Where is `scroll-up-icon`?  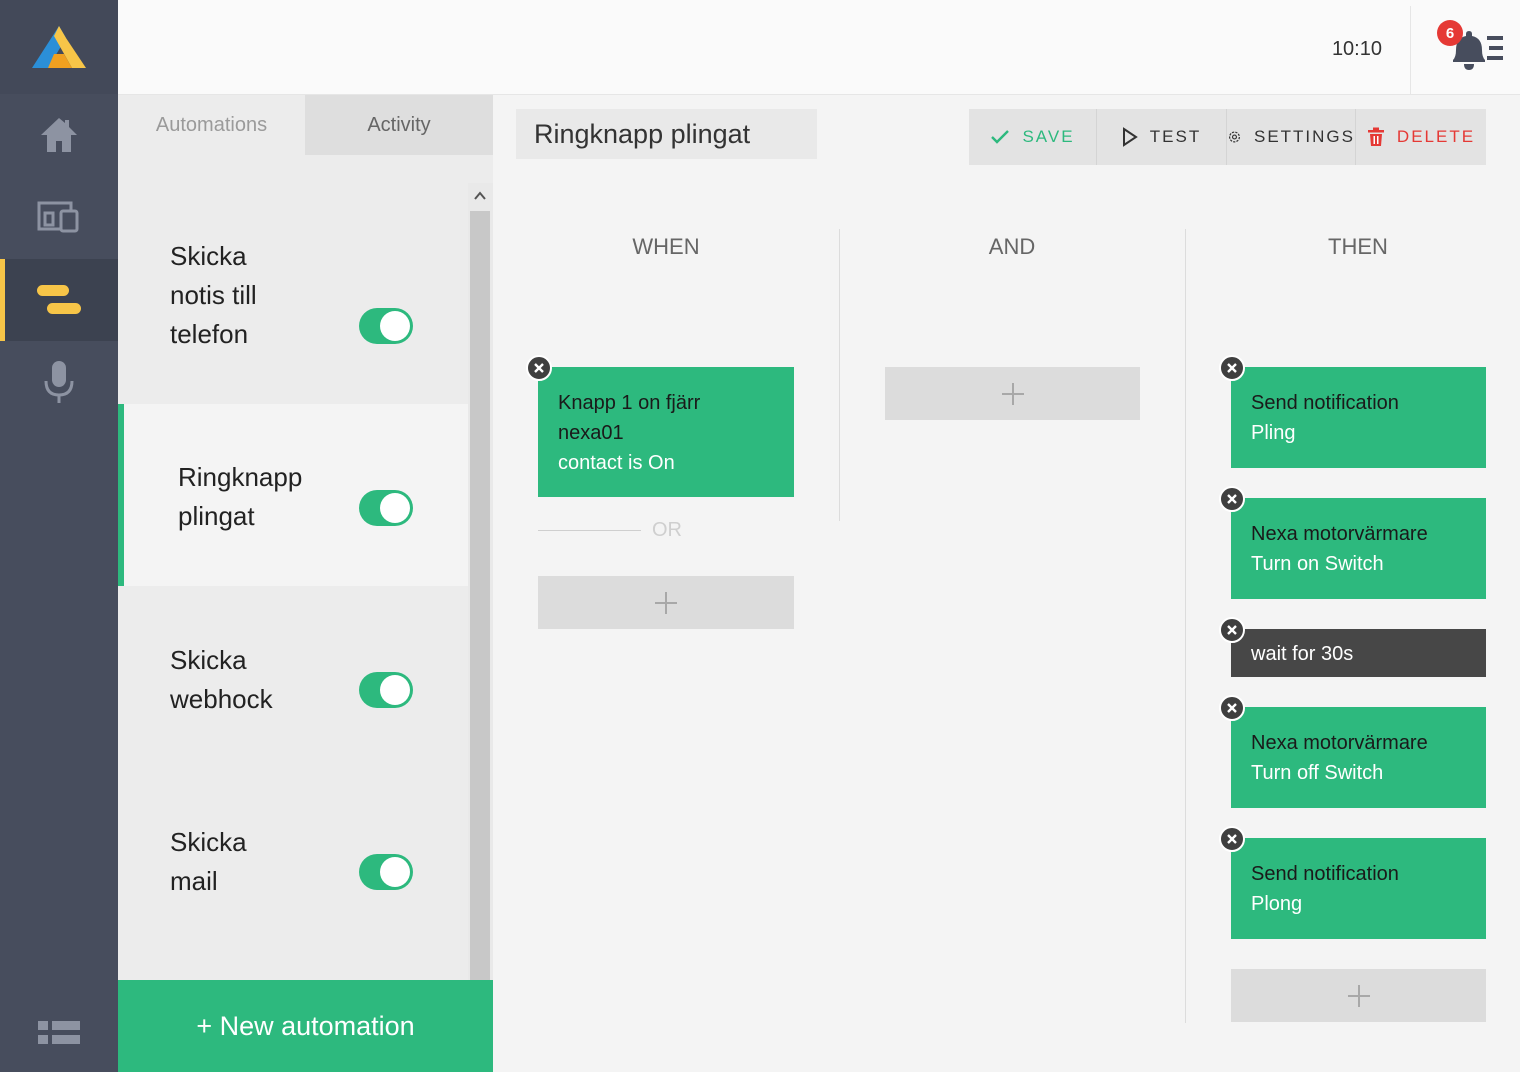 scroll-up-icon is located at coordinates (480, 196).